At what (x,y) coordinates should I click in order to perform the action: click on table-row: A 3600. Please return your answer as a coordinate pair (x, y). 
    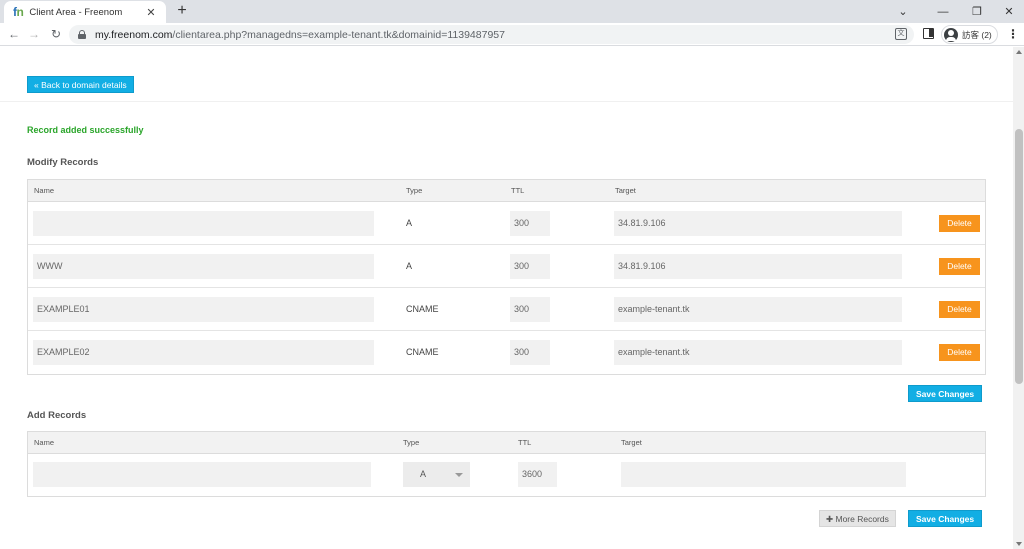
    Looking at the image, I should click on (506, 475).